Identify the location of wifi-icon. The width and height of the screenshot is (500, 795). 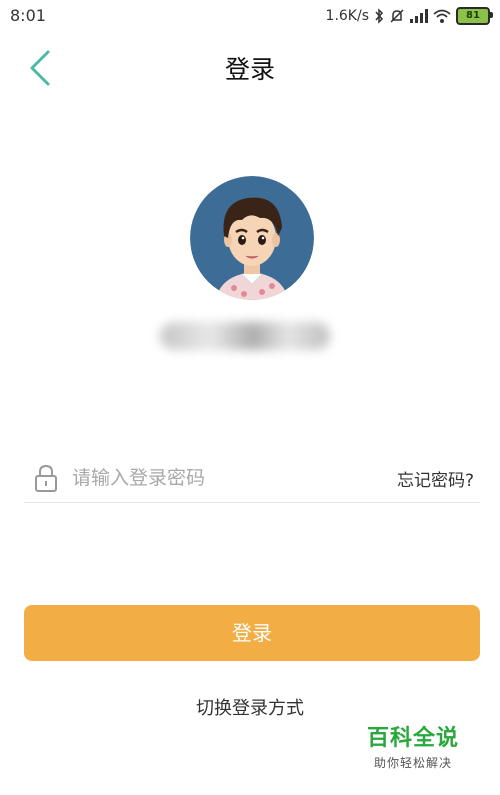
(442, 16).